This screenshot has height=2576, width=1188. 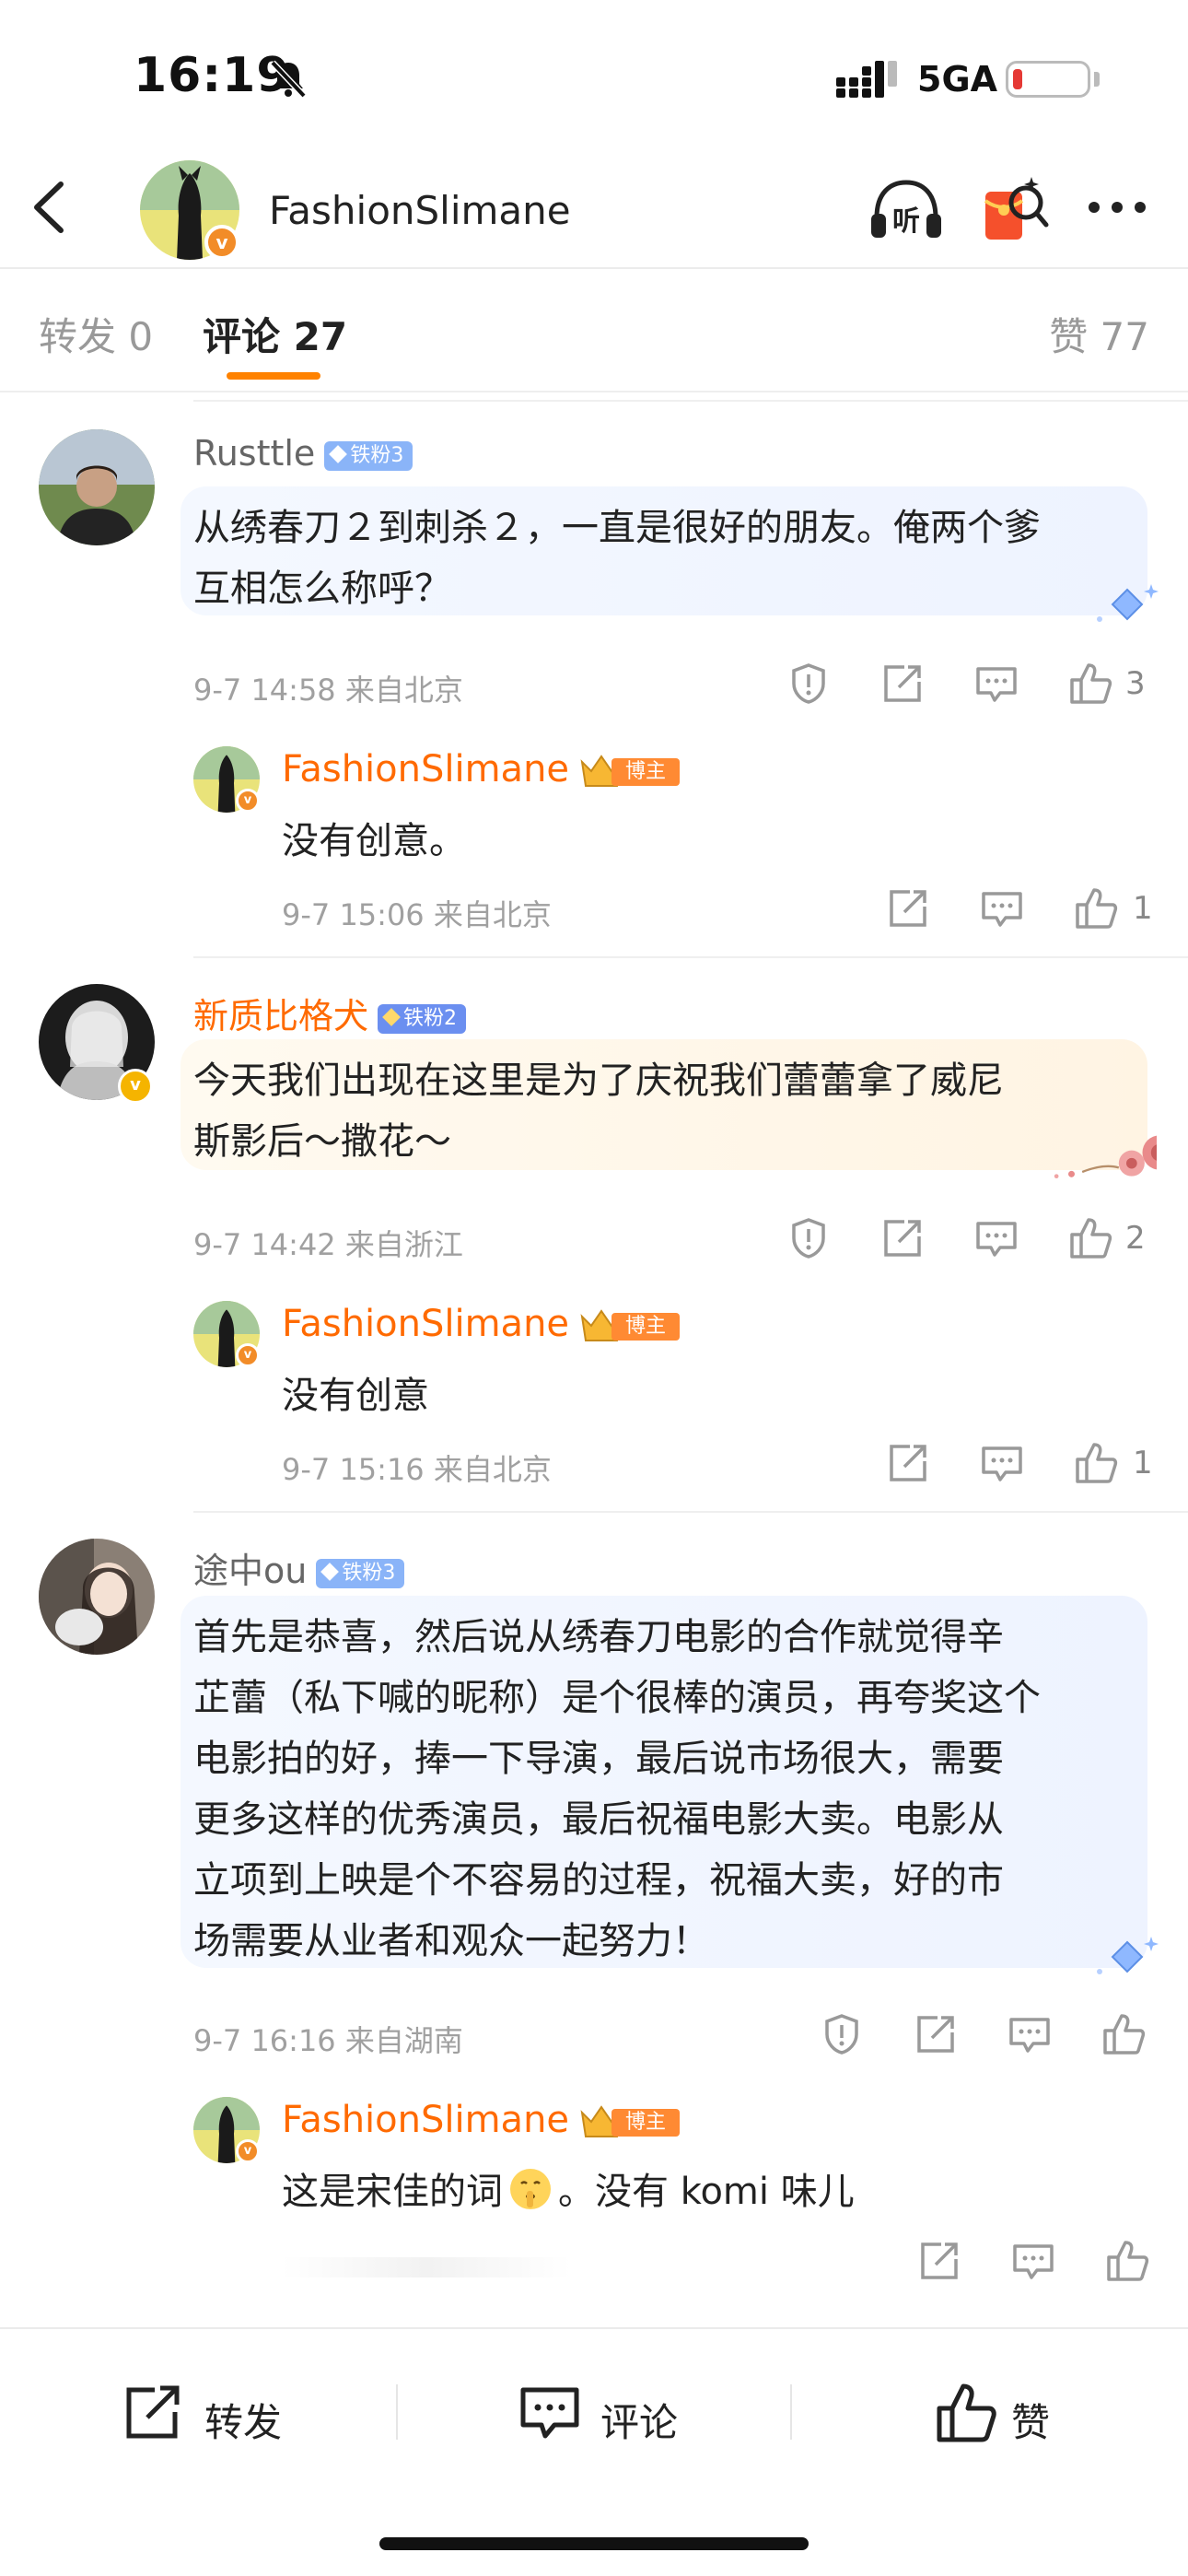 What do you see at coordinates (1117, 207) in the screenshot?
I see `more-icon` at bounding box center [1117, 207].